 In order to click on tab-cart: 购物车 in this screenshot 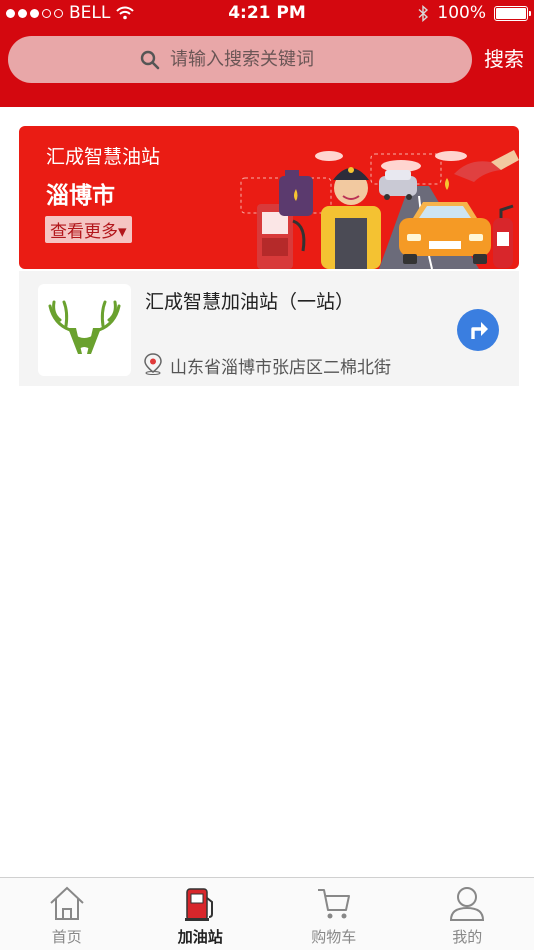, I will do `click(334, 914)`.